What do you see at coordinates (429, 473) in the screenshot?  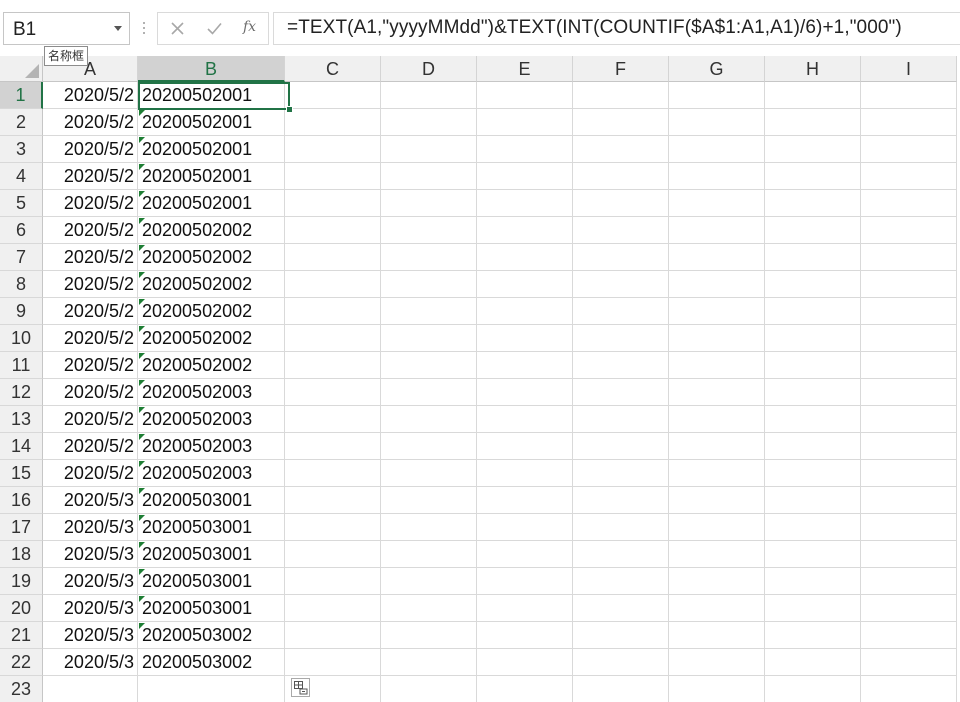 I see `cell-d15` at bounding box center [429, 473].